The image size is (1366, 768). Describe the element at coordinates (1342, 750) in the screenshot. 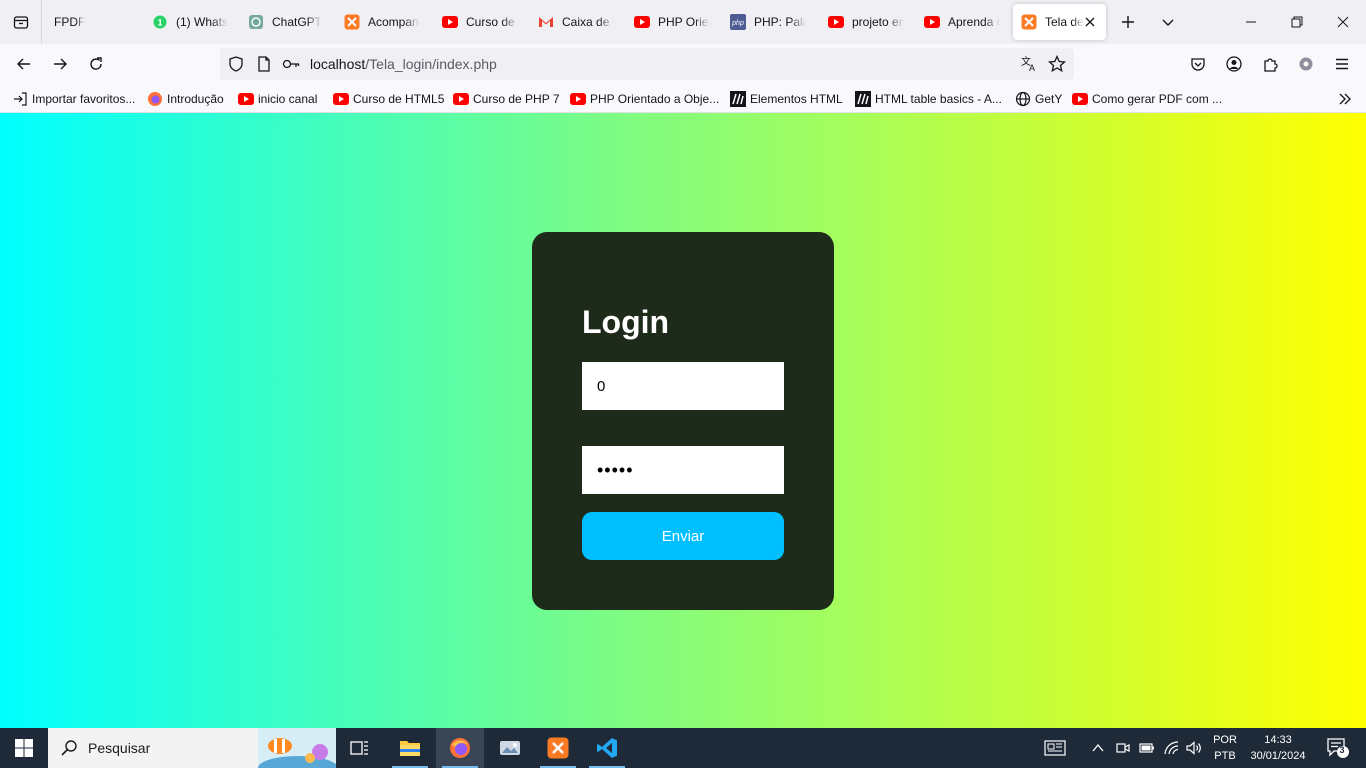

I see `notification-count: 3` at that location.